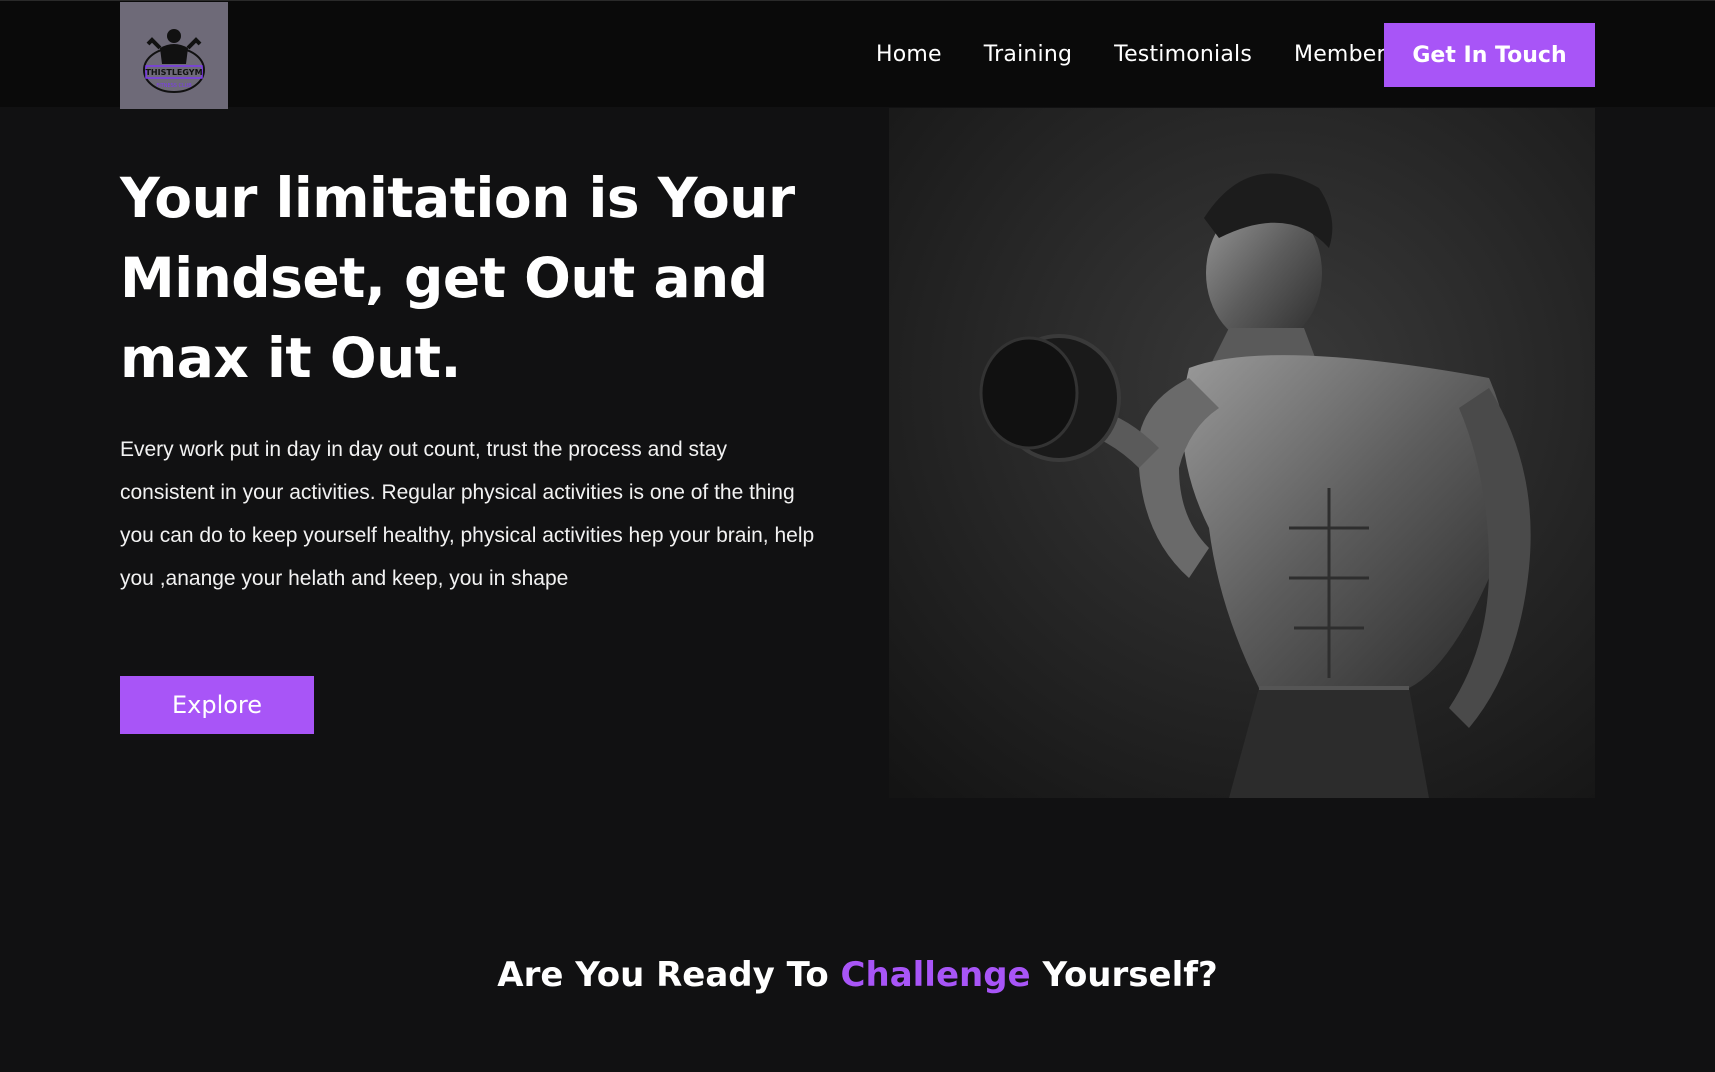 Image resolution: width=1715 pixels, height=1072 pixels. What do you see at coordinates (935, 975) in the screenshot?
I see `challenge-text-accent: Challenge` at bounding box center [935, 975].